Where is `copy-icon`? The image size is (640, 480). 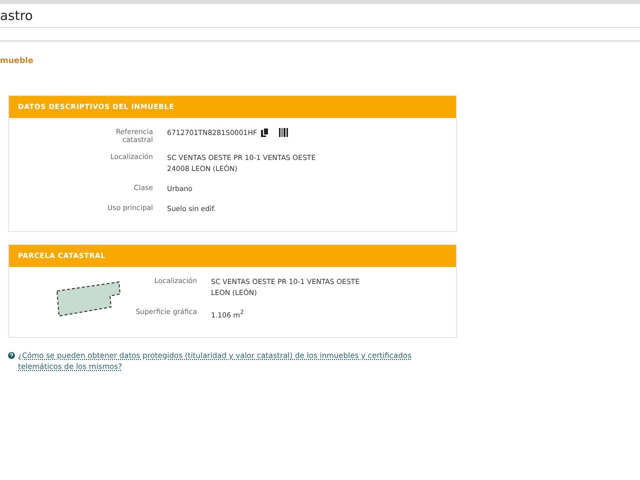 copy-icon is located at coordinates (265, 132).